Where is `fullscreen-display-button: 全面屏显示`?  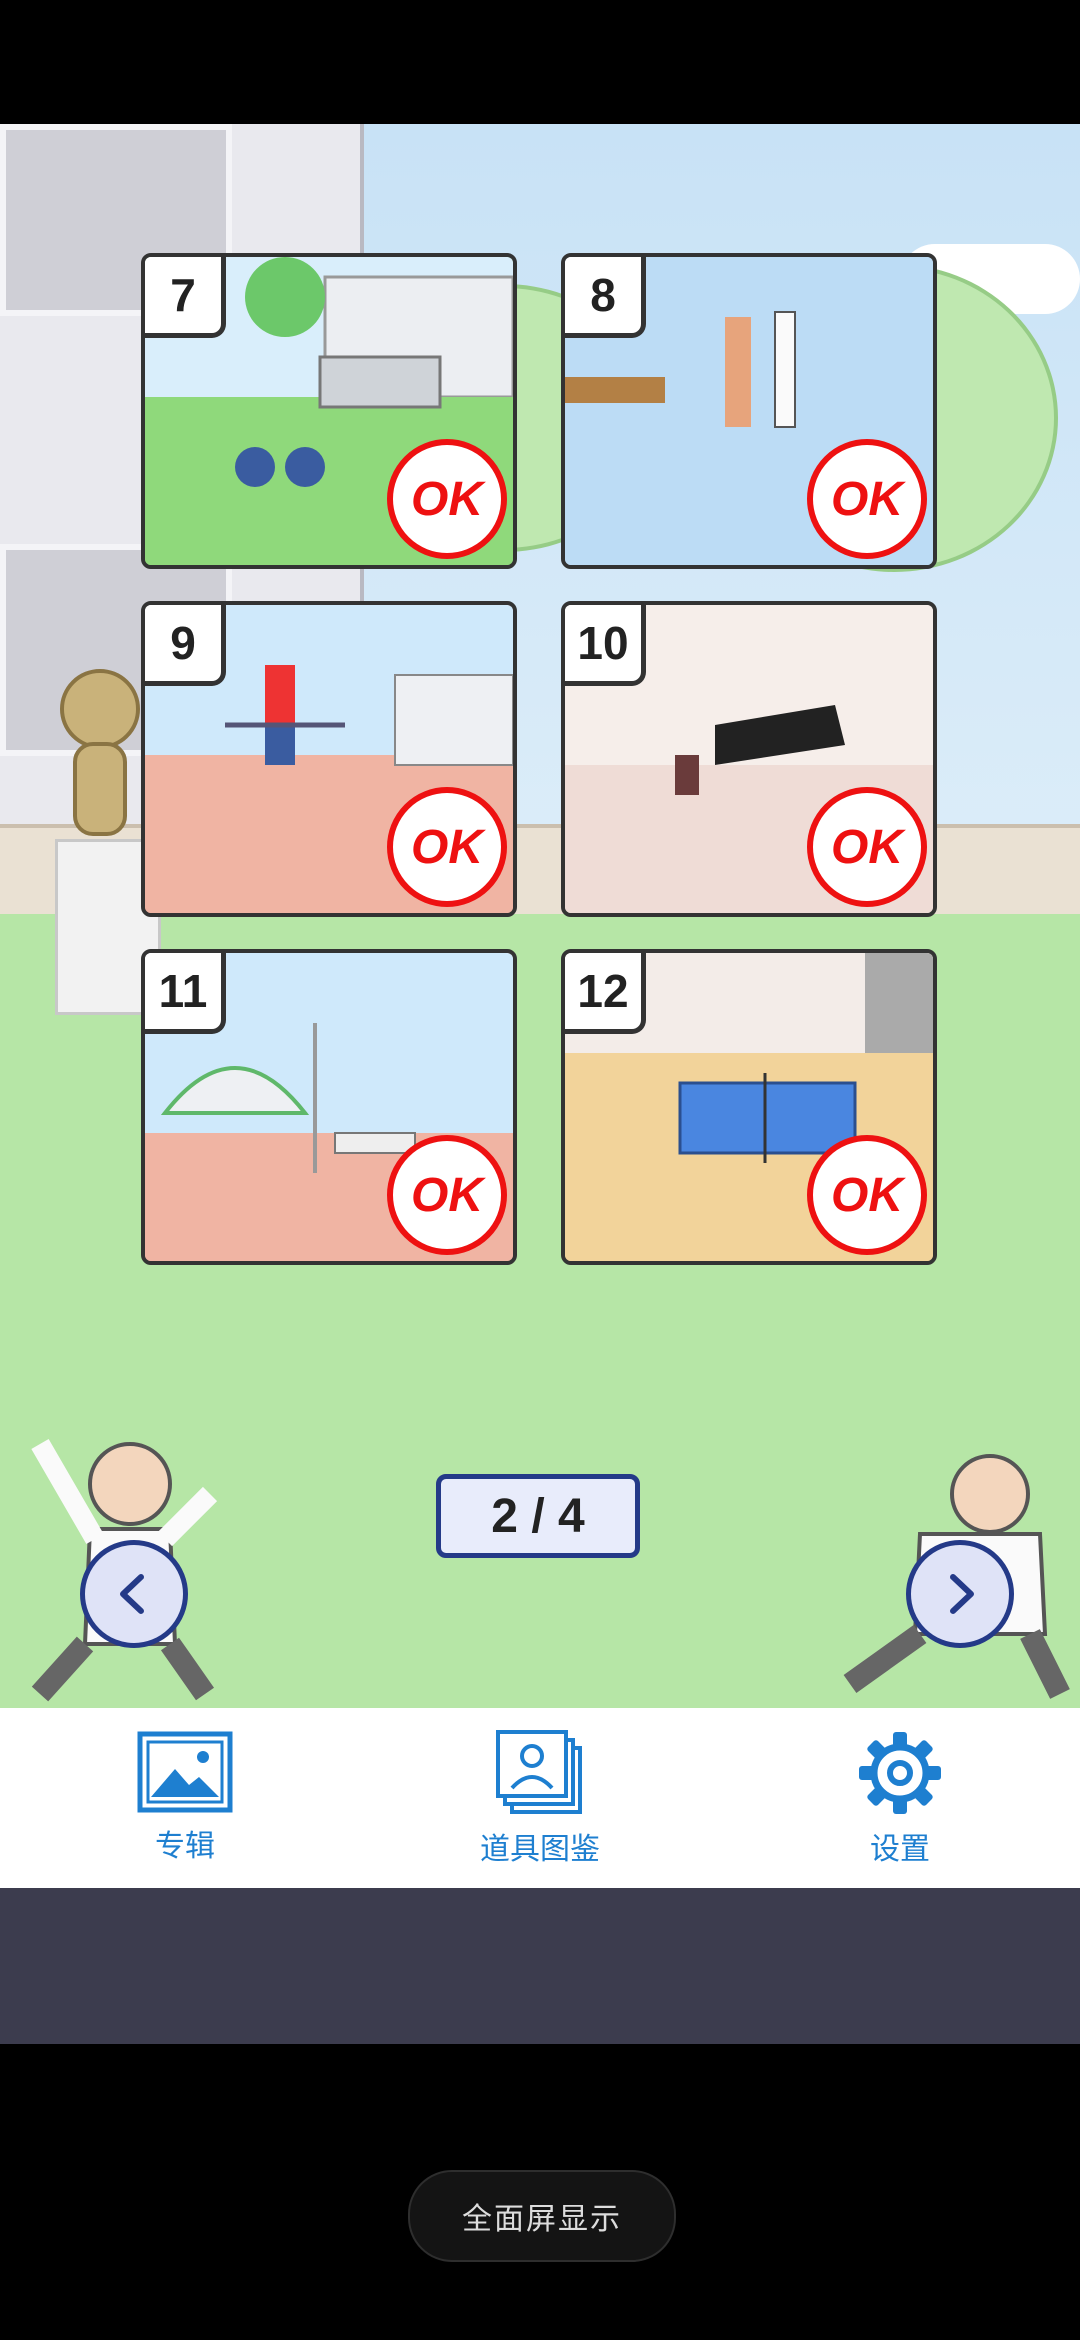
fullscreen-display-button: 全面屏显示 is located at coordinates (542, 2216).